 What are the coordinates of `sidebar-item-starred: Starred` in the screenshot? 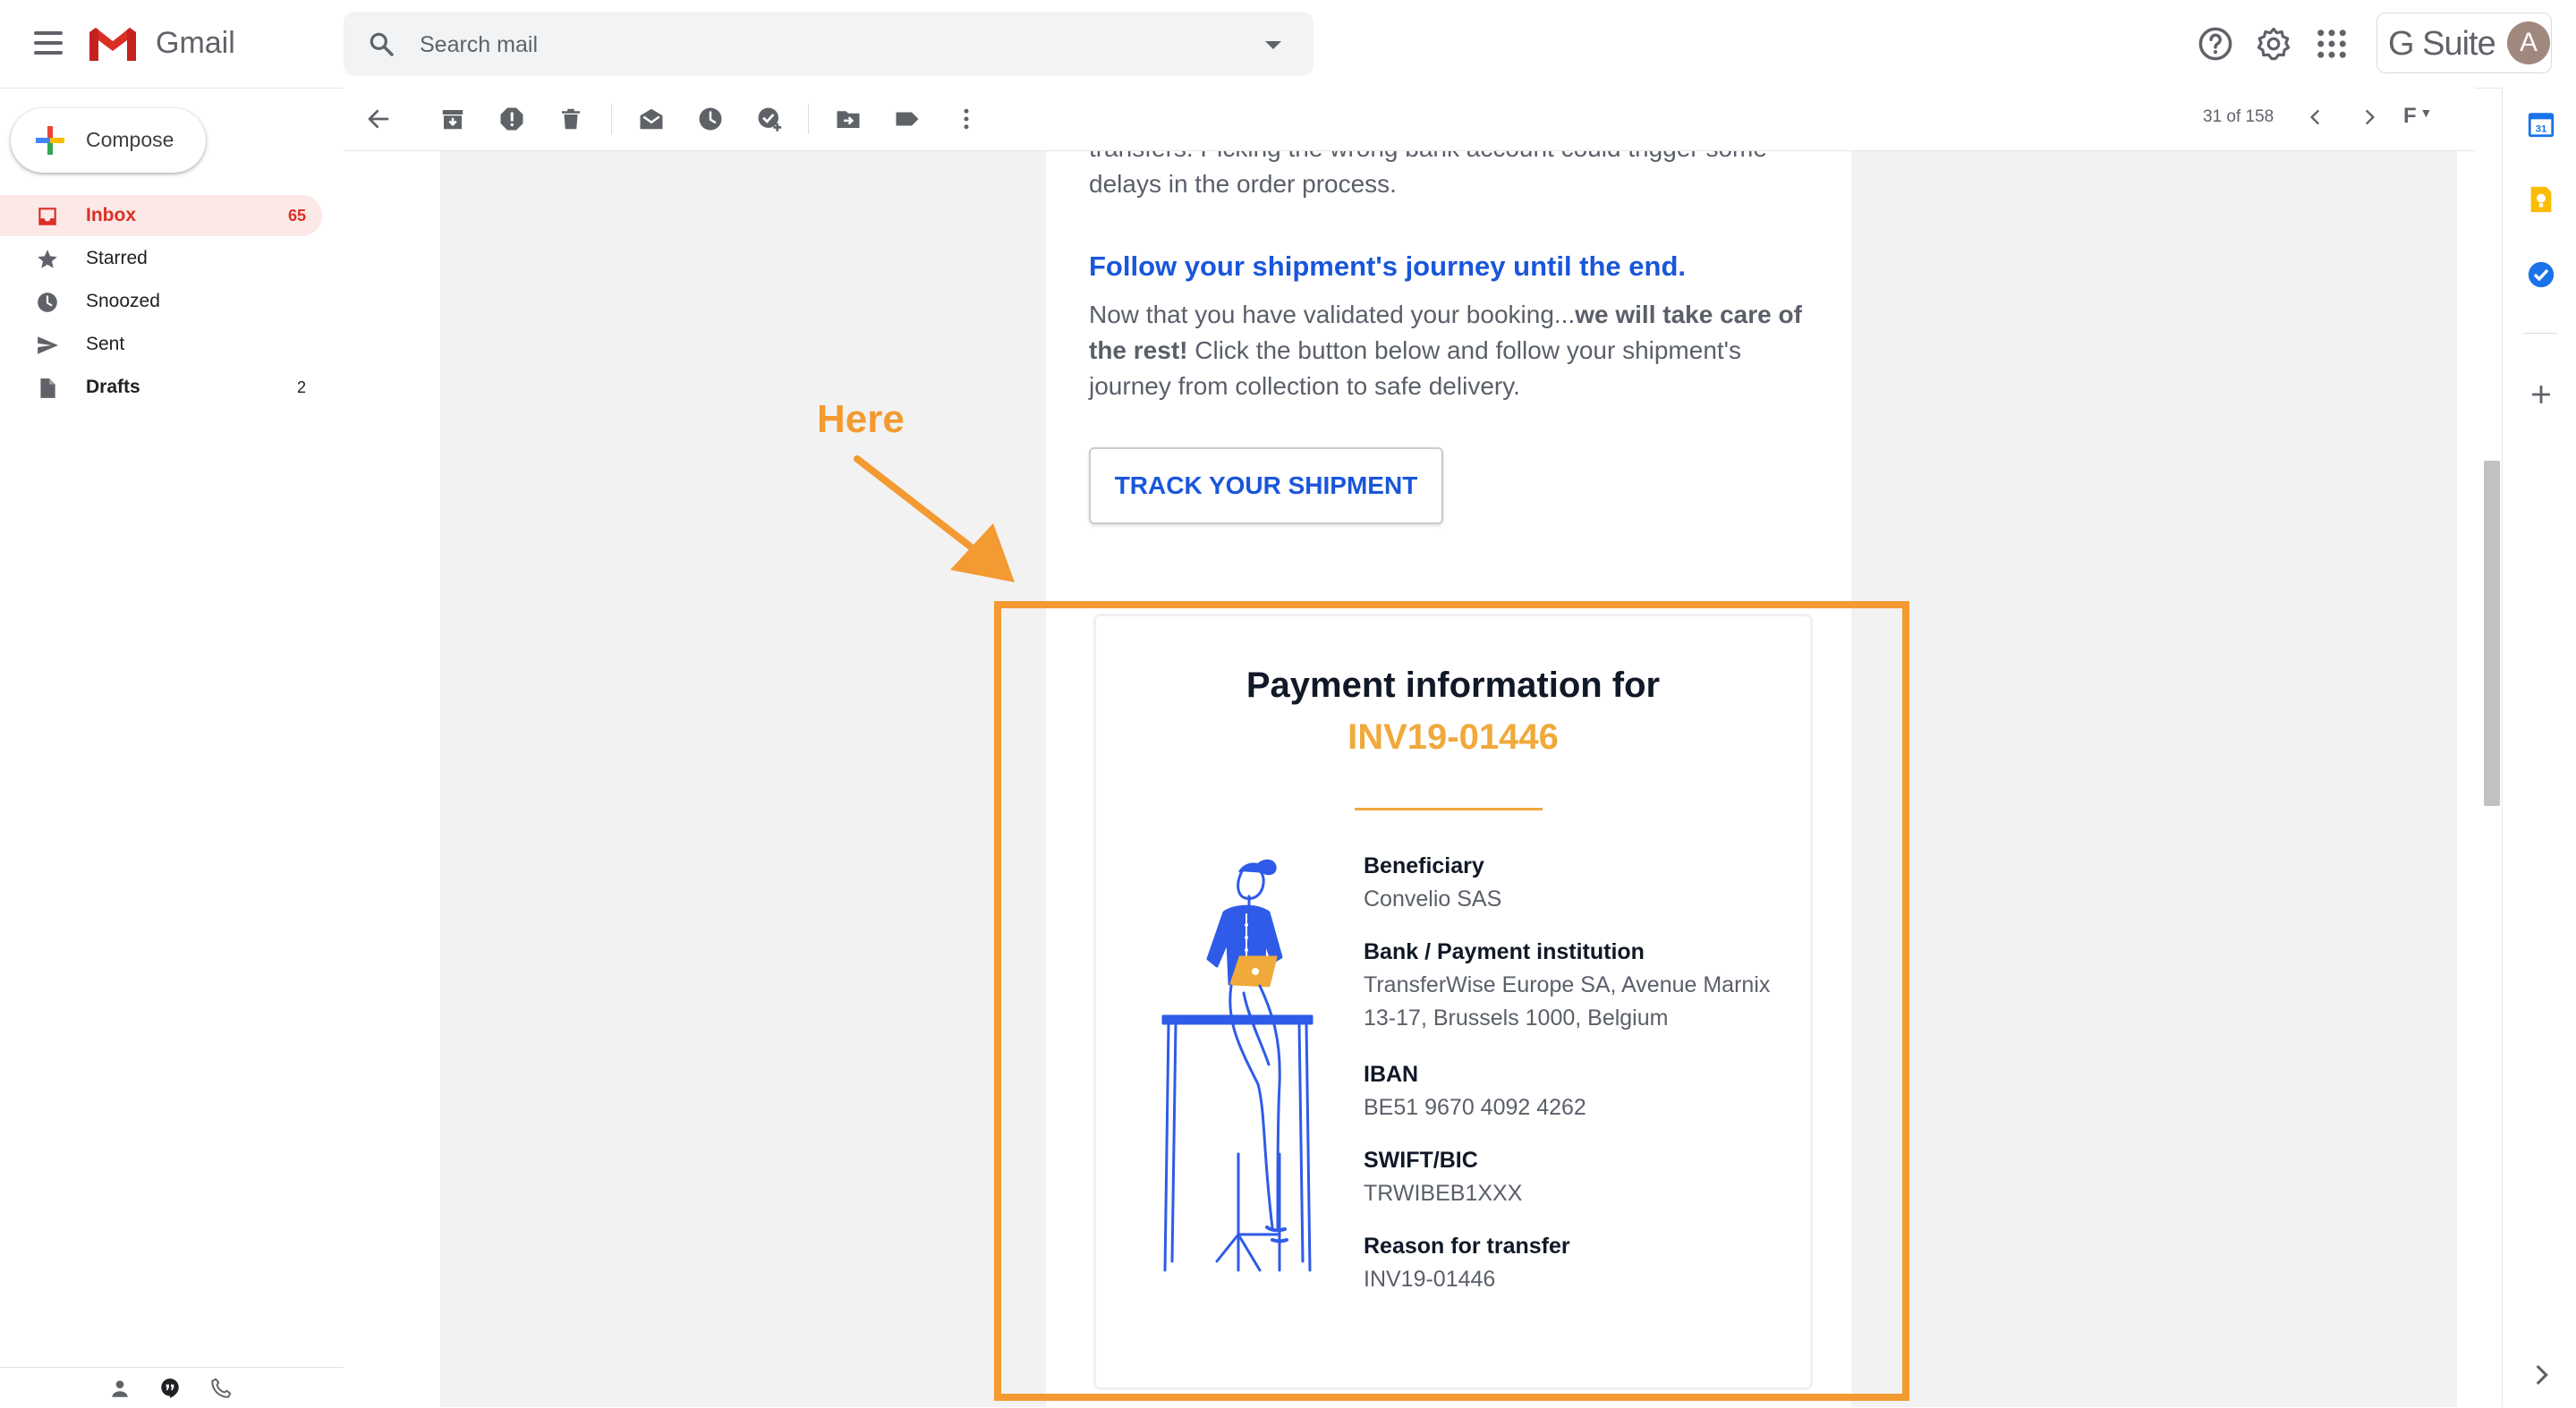 It's located at (161, 258).